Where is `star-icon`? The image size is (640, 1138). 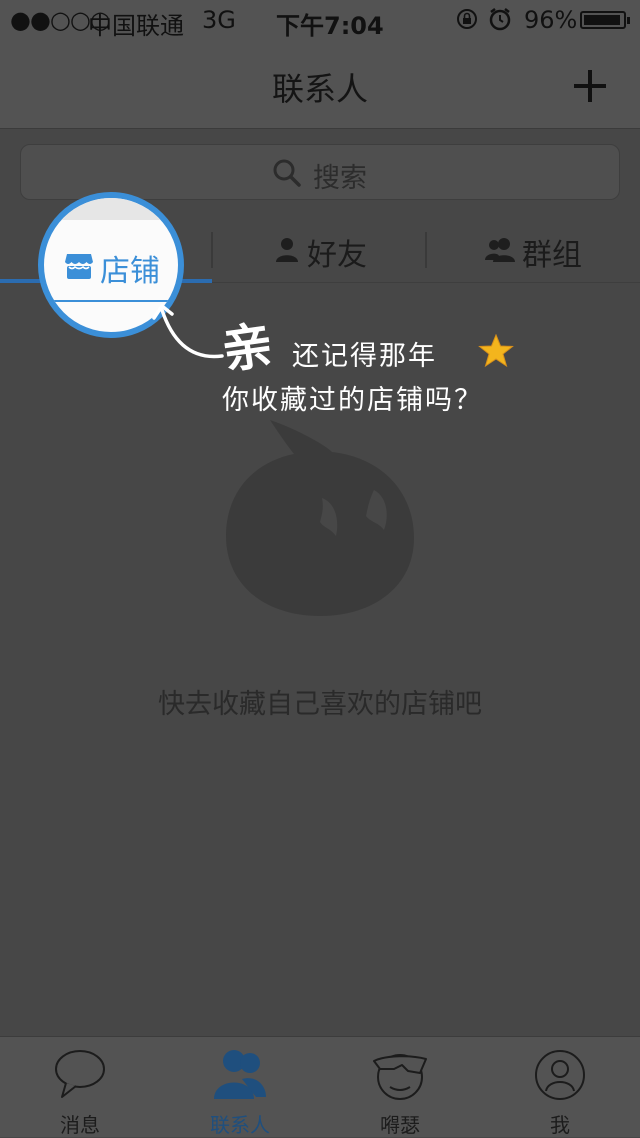
star-icon is located at coordinates (496, 352).